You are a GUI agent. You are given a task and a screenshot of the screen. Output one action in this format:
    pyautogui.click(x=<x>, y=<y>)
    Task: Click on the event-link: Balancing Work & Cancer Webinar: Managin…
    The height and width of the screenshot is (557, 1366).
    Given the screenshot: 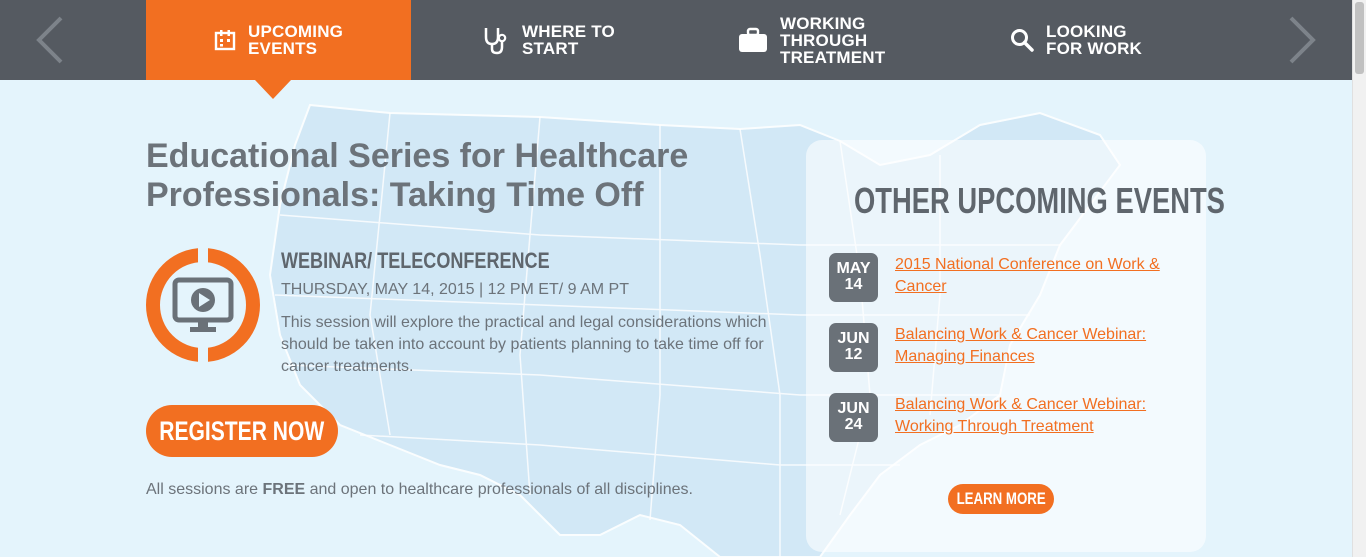 What is the action you would take?
    pyautogui.click(x=1040, y=346)
    